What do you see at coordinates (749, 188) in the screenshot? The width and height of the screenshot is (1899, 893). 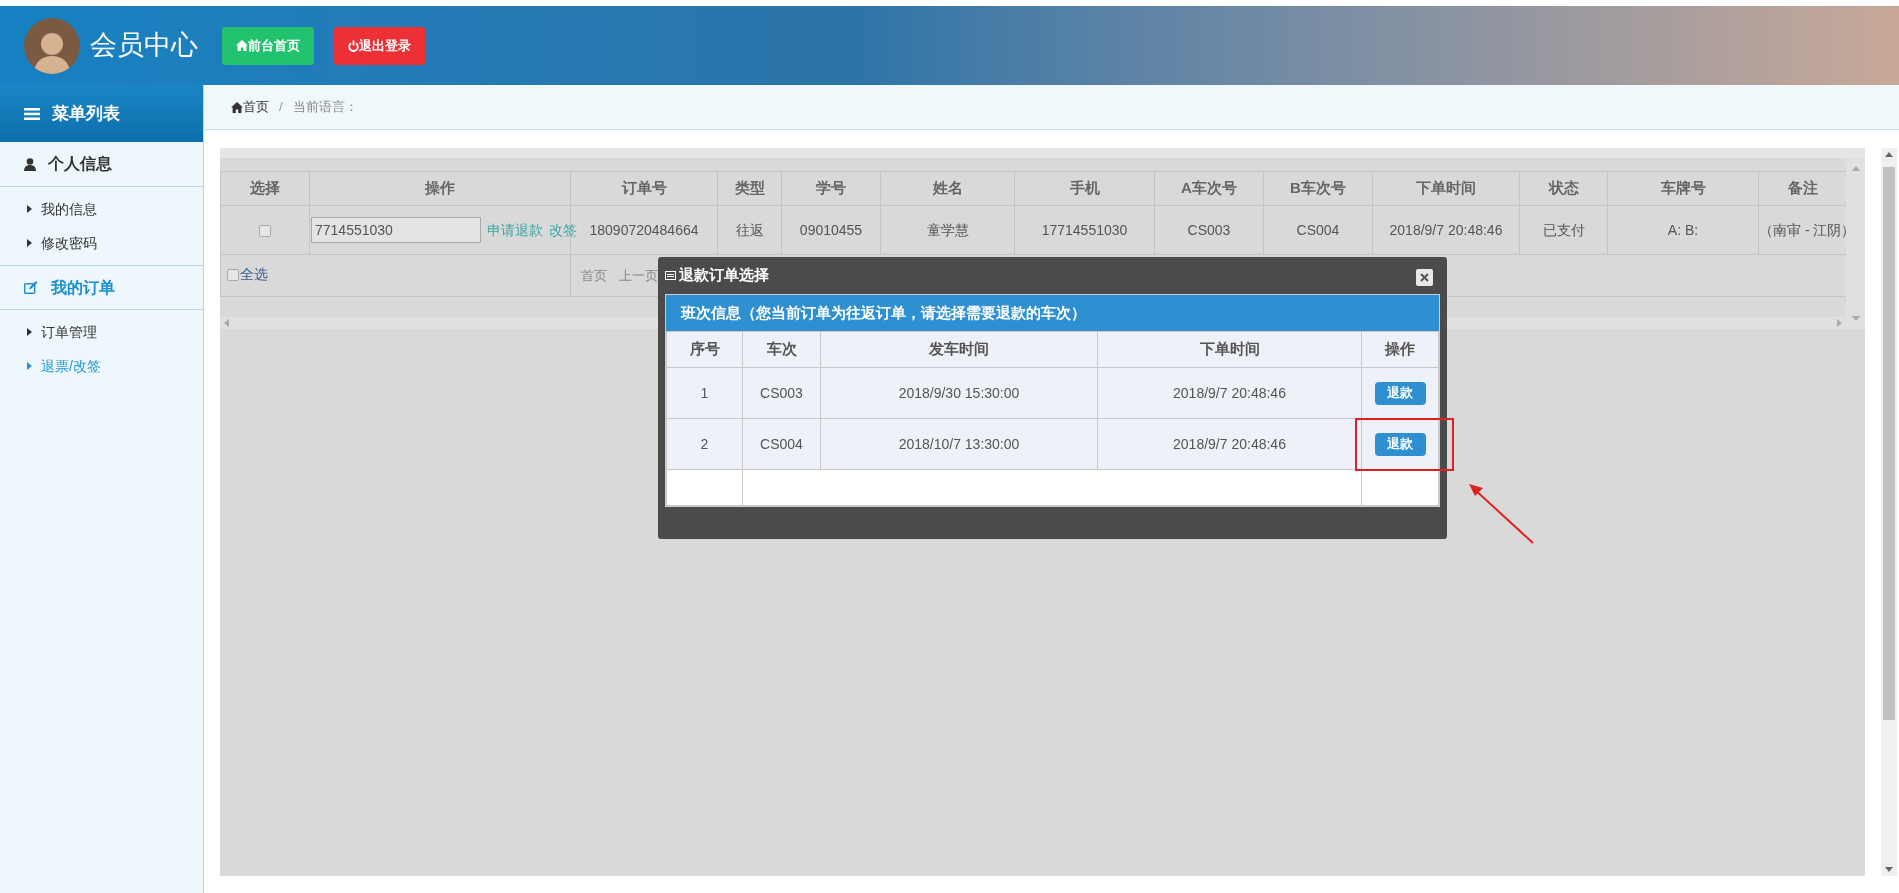 I see `column-header: 类型` at bounding box center [749, 188].